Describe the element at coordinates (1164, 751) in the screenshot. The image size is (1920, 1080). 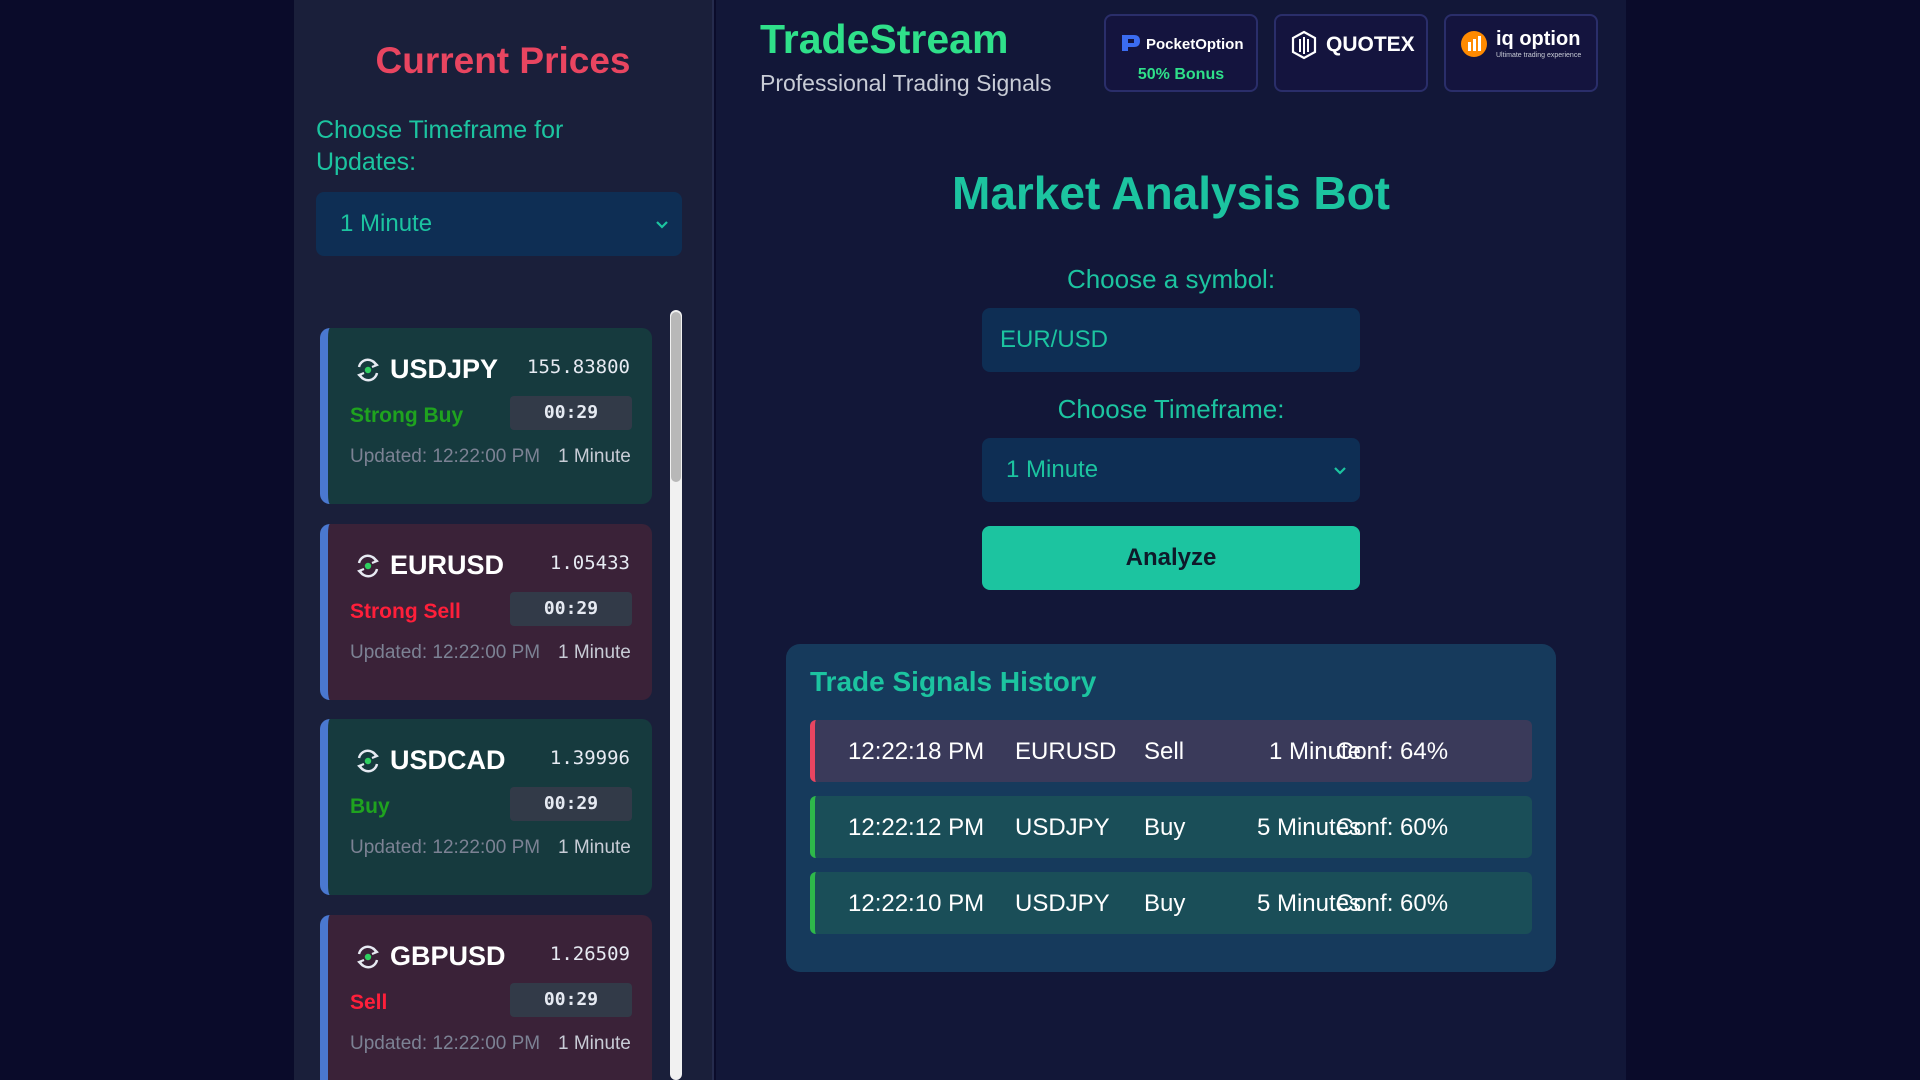
I see `signal-direction: Sell` at that location.